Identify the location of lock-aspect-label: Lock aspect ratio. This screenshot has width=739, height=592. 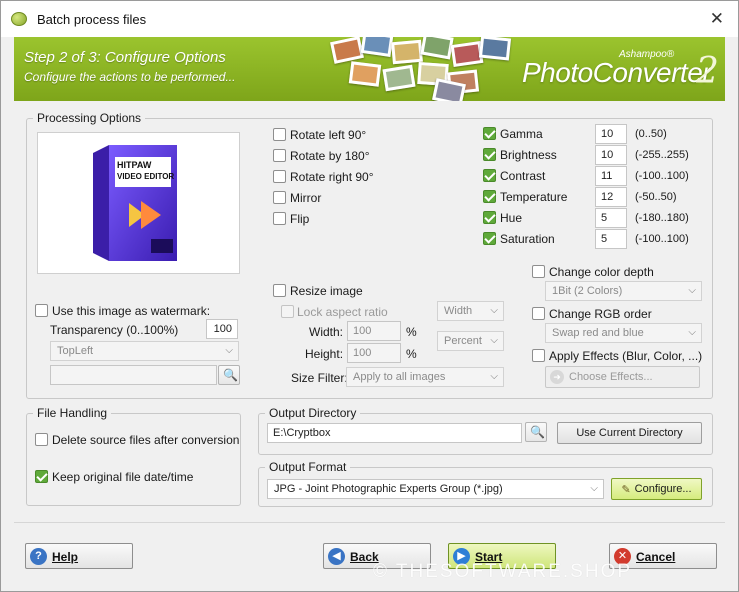
(342, 312).